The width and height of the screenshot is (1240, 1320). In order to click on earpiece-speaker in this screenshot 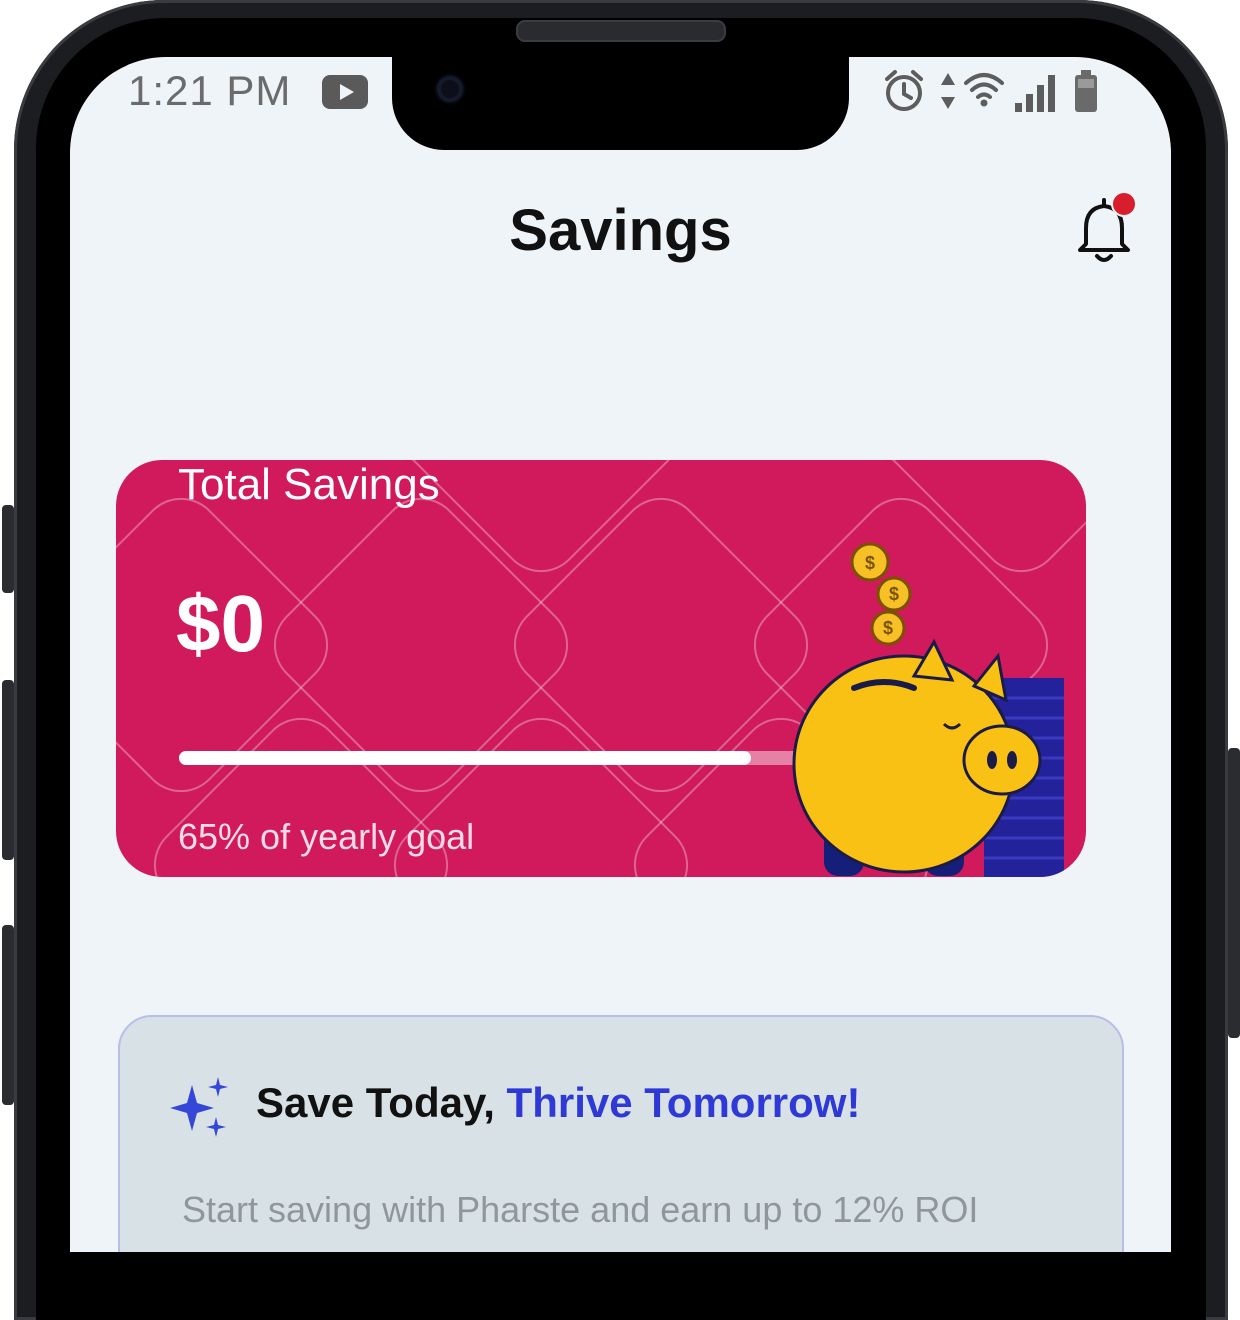, I will do `click(621, 31)`.